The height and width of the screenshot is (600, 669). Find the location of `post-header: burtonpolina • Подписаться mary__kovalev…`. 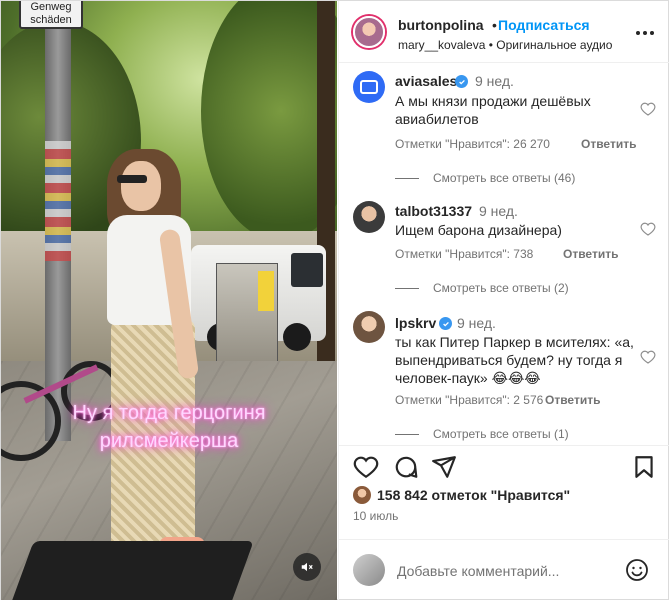

post-header: burtonpolina • Подписаться mary__kovalev… is located at coordinates (504, 32).